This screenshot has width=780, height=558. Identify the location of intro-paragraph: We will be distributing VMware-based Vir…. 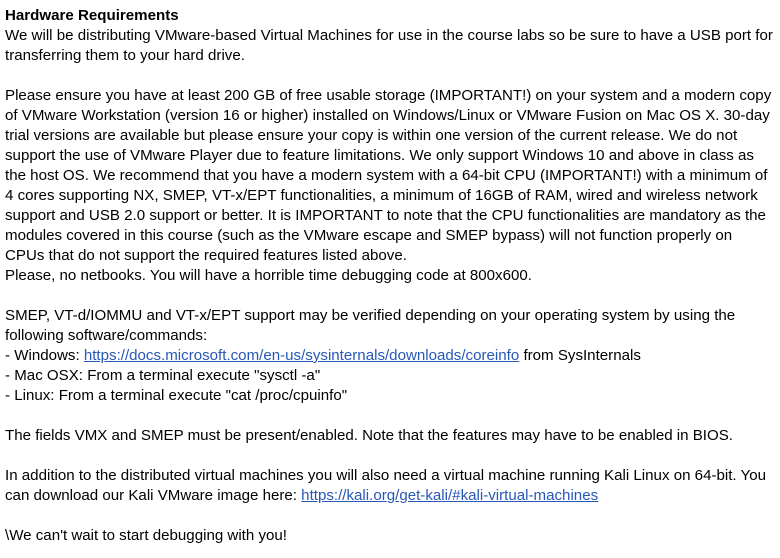
(389, 45).